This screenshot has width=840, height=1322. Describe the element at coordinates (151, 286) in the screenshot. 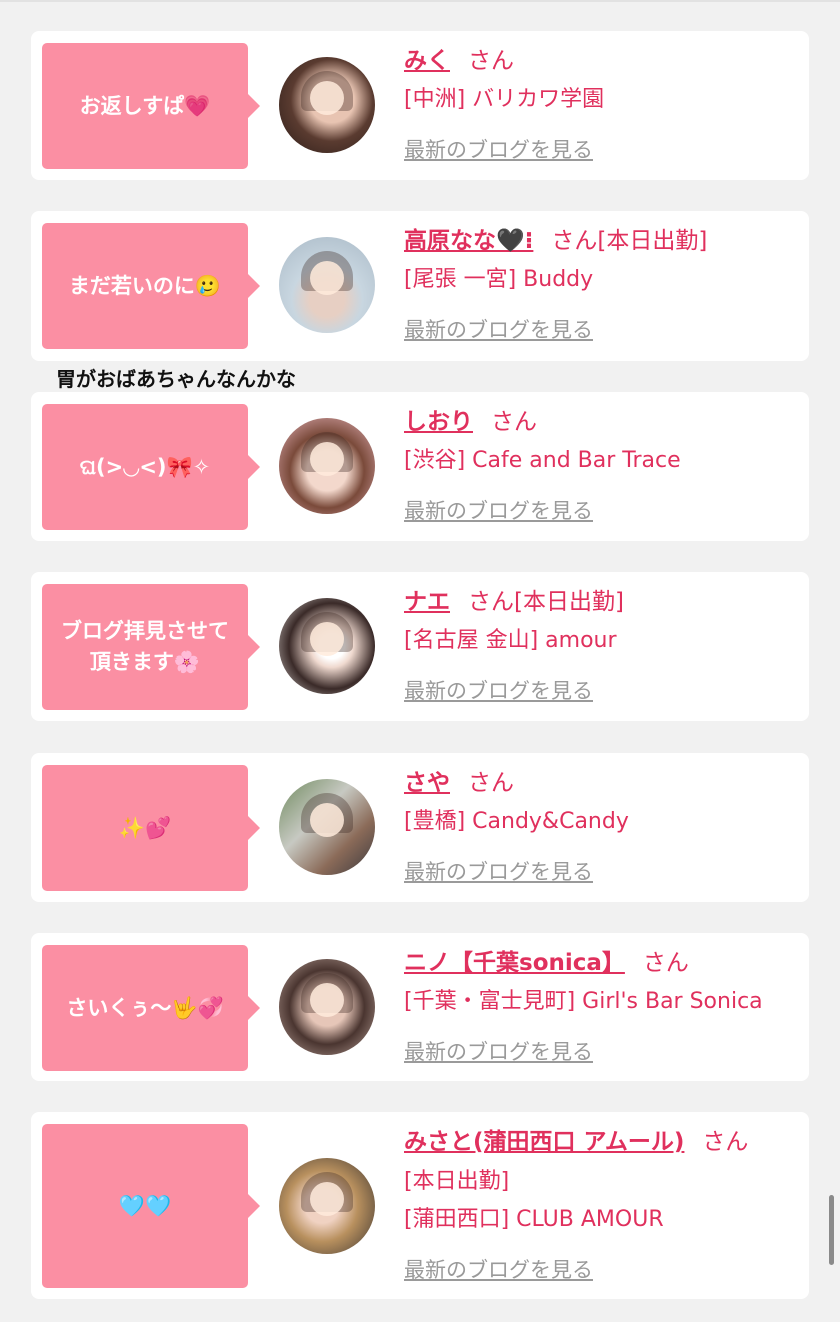

I see `comment-bubble: まだ若いのに🥲` at that location.